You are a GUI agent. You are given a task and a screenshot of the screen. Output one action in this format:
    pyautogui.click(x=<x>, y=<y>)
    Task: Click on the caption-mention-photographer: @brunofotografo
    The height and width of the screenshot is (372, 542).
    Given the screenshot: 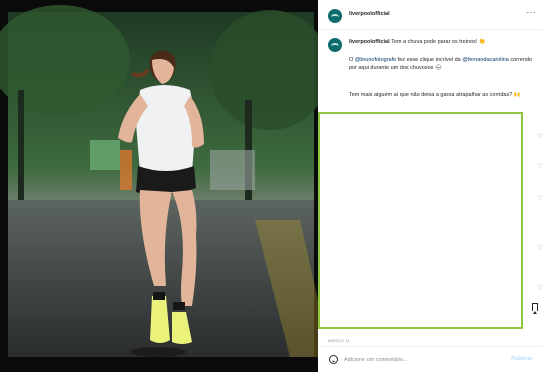 What is the action you would take?
    pyautogui.click(x=375, y=60)
    